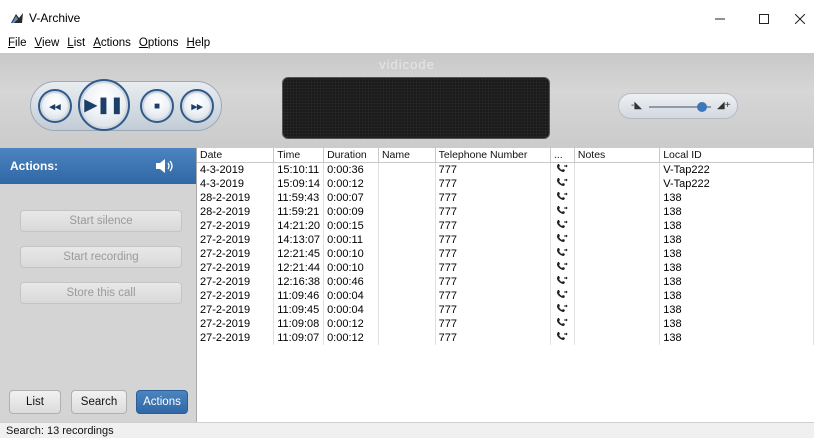 This screenshot has width=814, height=438. I want to click on menu-help: Help, so click(199, 43).